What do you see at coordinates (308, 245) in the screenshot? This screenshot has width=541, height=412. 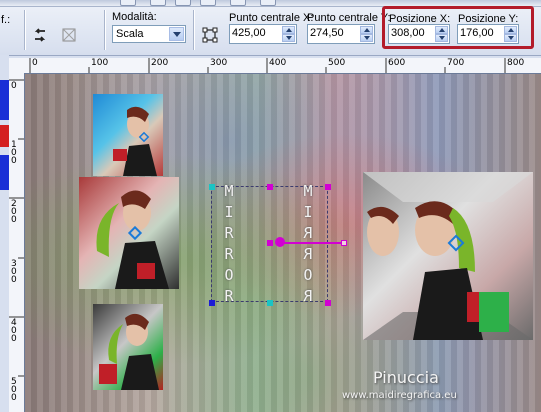 I see `mirror-text-right: MIRROR` at bounding box center [308, 245].